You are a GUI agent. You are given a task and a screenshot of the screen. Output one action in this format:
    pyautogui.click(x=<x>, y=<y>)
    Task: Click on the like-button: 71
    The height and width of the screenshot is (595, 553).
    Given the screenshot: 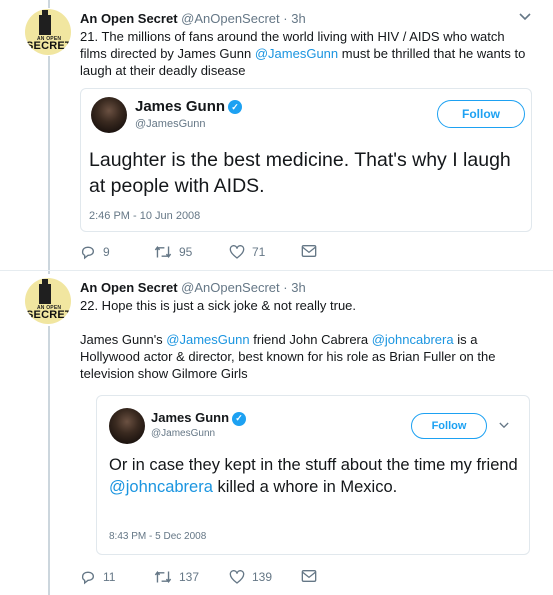 What is the action you would take?
    pyautogui.click(x=247, y=252)
    